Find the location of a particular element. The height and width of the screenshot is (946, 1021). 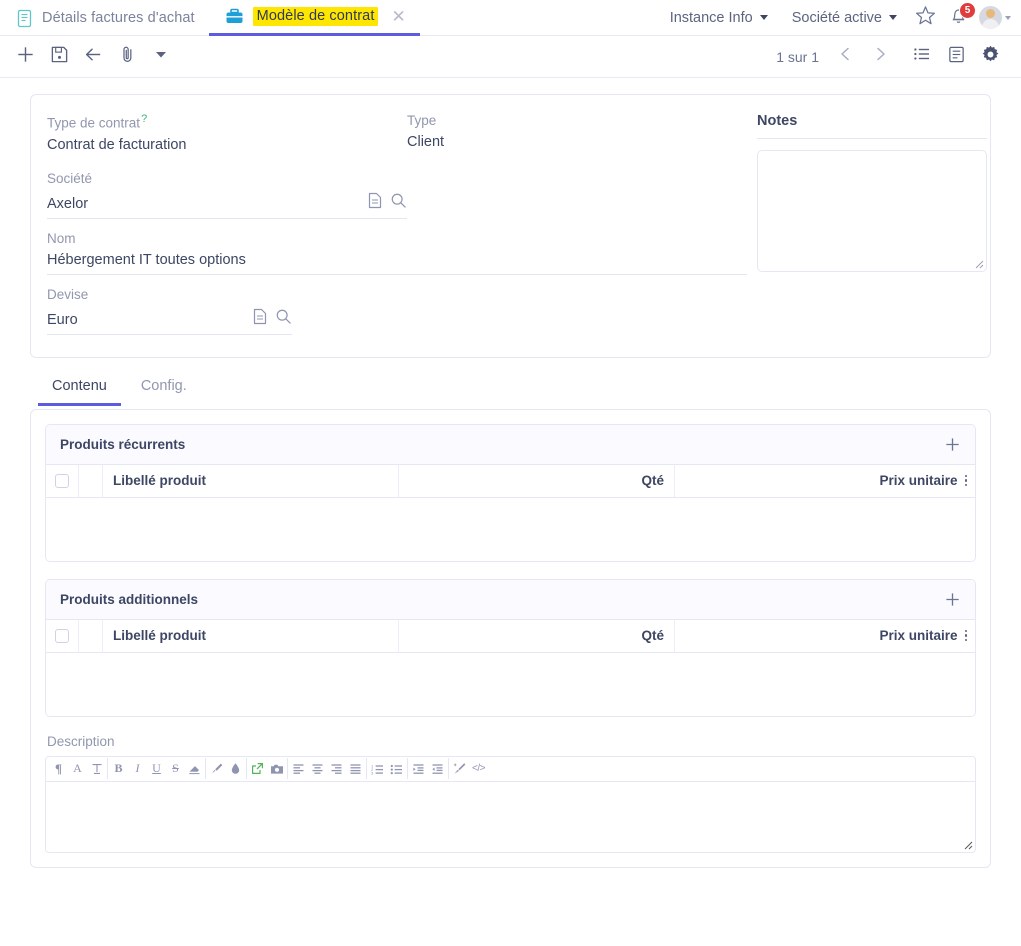

company-field: Société Axelor is located at coordinates (227, 201).